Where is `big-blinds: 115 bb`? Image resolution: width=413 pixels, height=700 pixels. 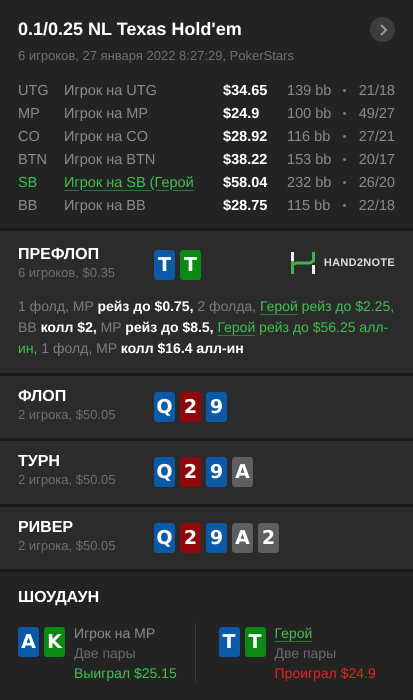 big-blinds: 115 bb is located at coordinates (309, 206).